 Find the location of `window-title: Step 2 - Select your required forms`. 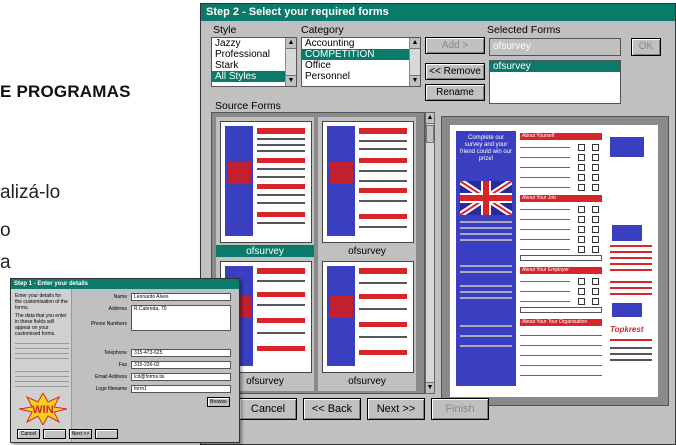

window-title: Step 2 - Select your required forms is located at coordinates (438, 12).